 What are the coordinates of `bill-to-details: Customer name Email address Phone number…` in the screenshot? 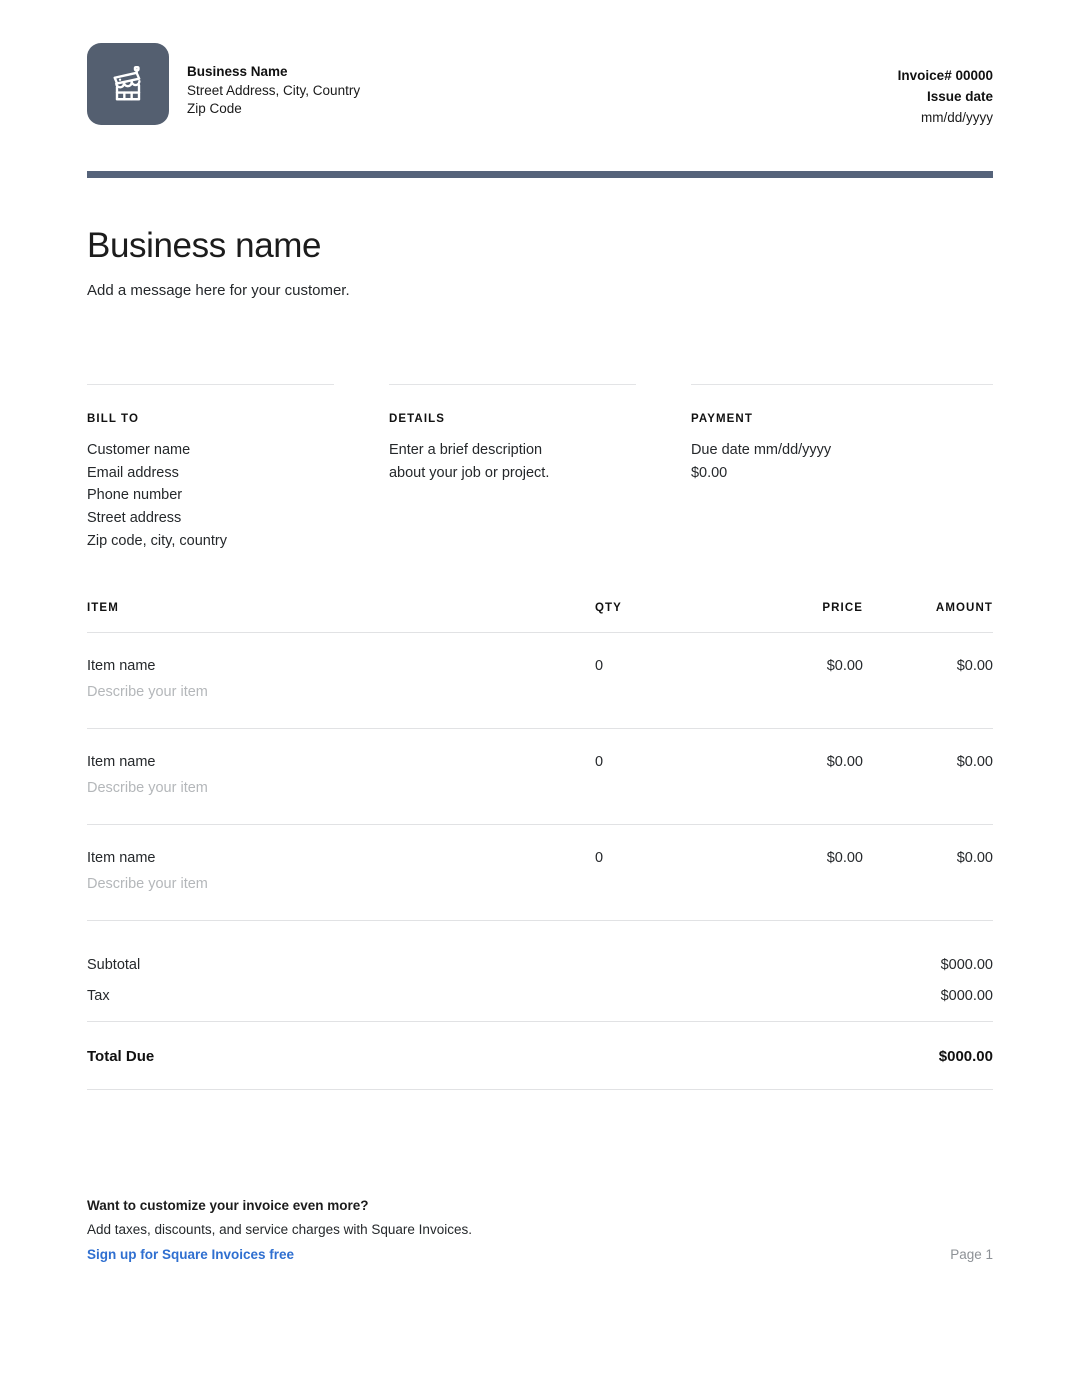 It's located at (210, 496).